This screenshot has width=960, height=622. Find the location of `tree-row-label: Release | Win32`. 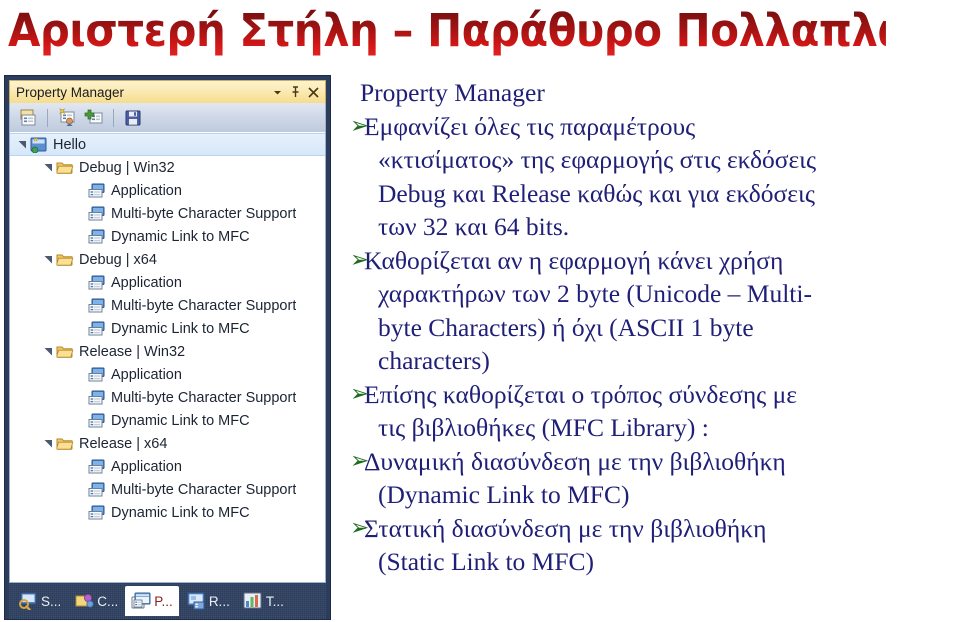

tree-row-label: Release | Win32 is located at coordinates (132, 351).